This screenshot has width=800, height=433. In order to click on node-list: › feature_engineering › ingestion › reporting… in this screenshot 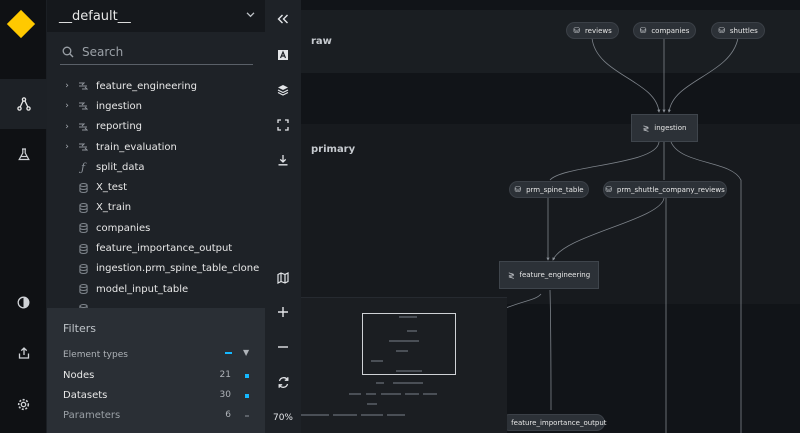, I will do `click(156, 192)`.